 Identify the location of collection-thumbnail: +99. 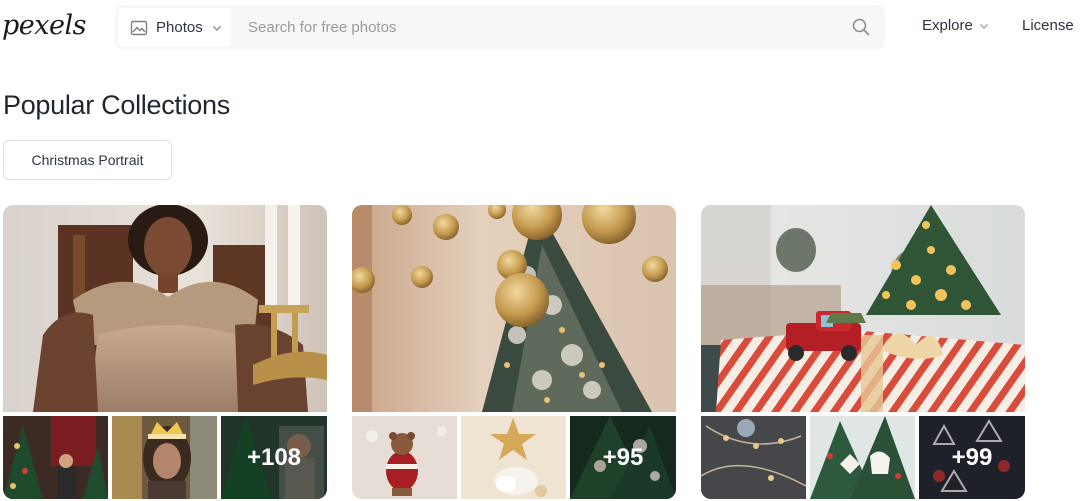
(972, 457).